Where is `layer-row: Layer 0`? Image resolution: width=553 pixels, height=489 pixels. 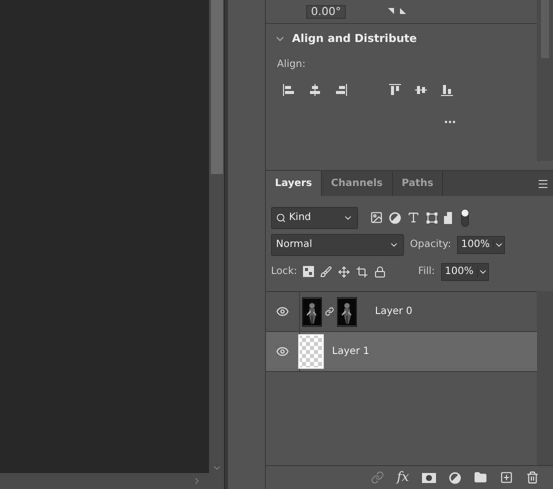
layer-row: Layer 0 is located at coordinates (401, 312).